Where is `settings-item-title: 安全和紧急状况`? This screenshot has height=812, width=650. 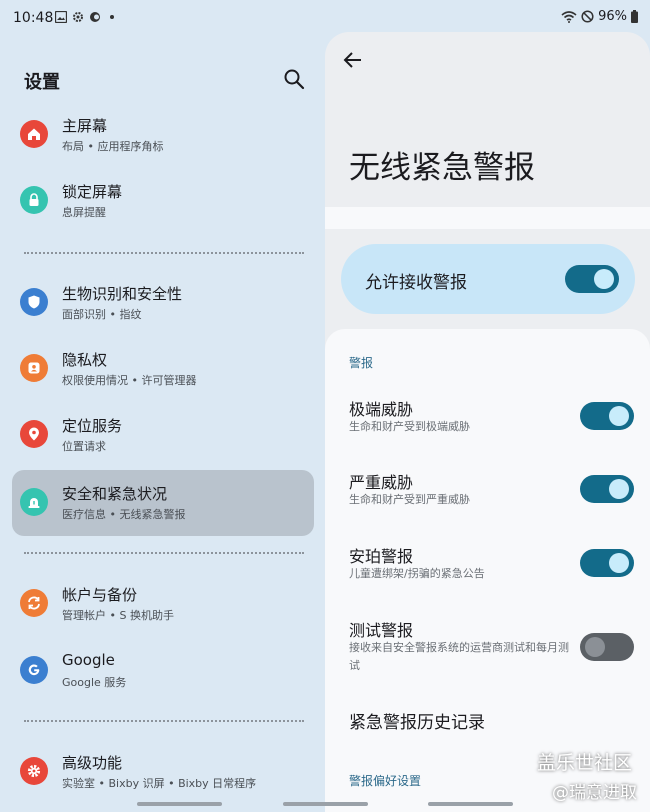 settings-item-title: 安全和紧急状况 is located at coordinates (115, 494).